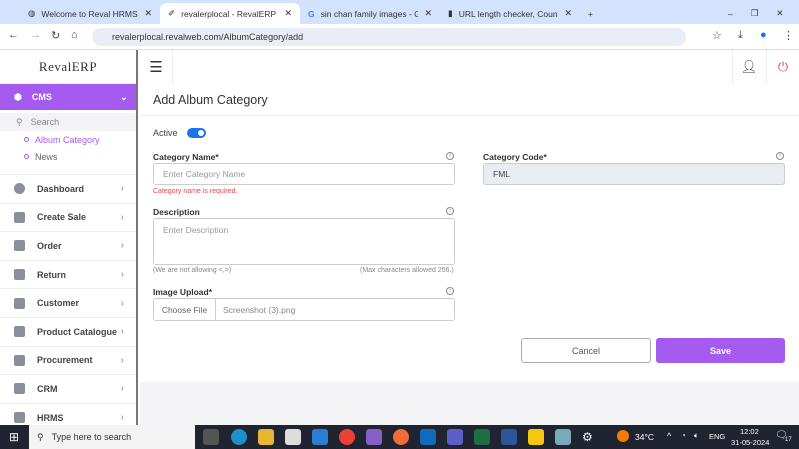 Image resolution: width=799 pixels, height=449 pixels. Describe the element at coordinates (779, 13) in the screenshot. I see `close-window-icon: ✕` at that location.